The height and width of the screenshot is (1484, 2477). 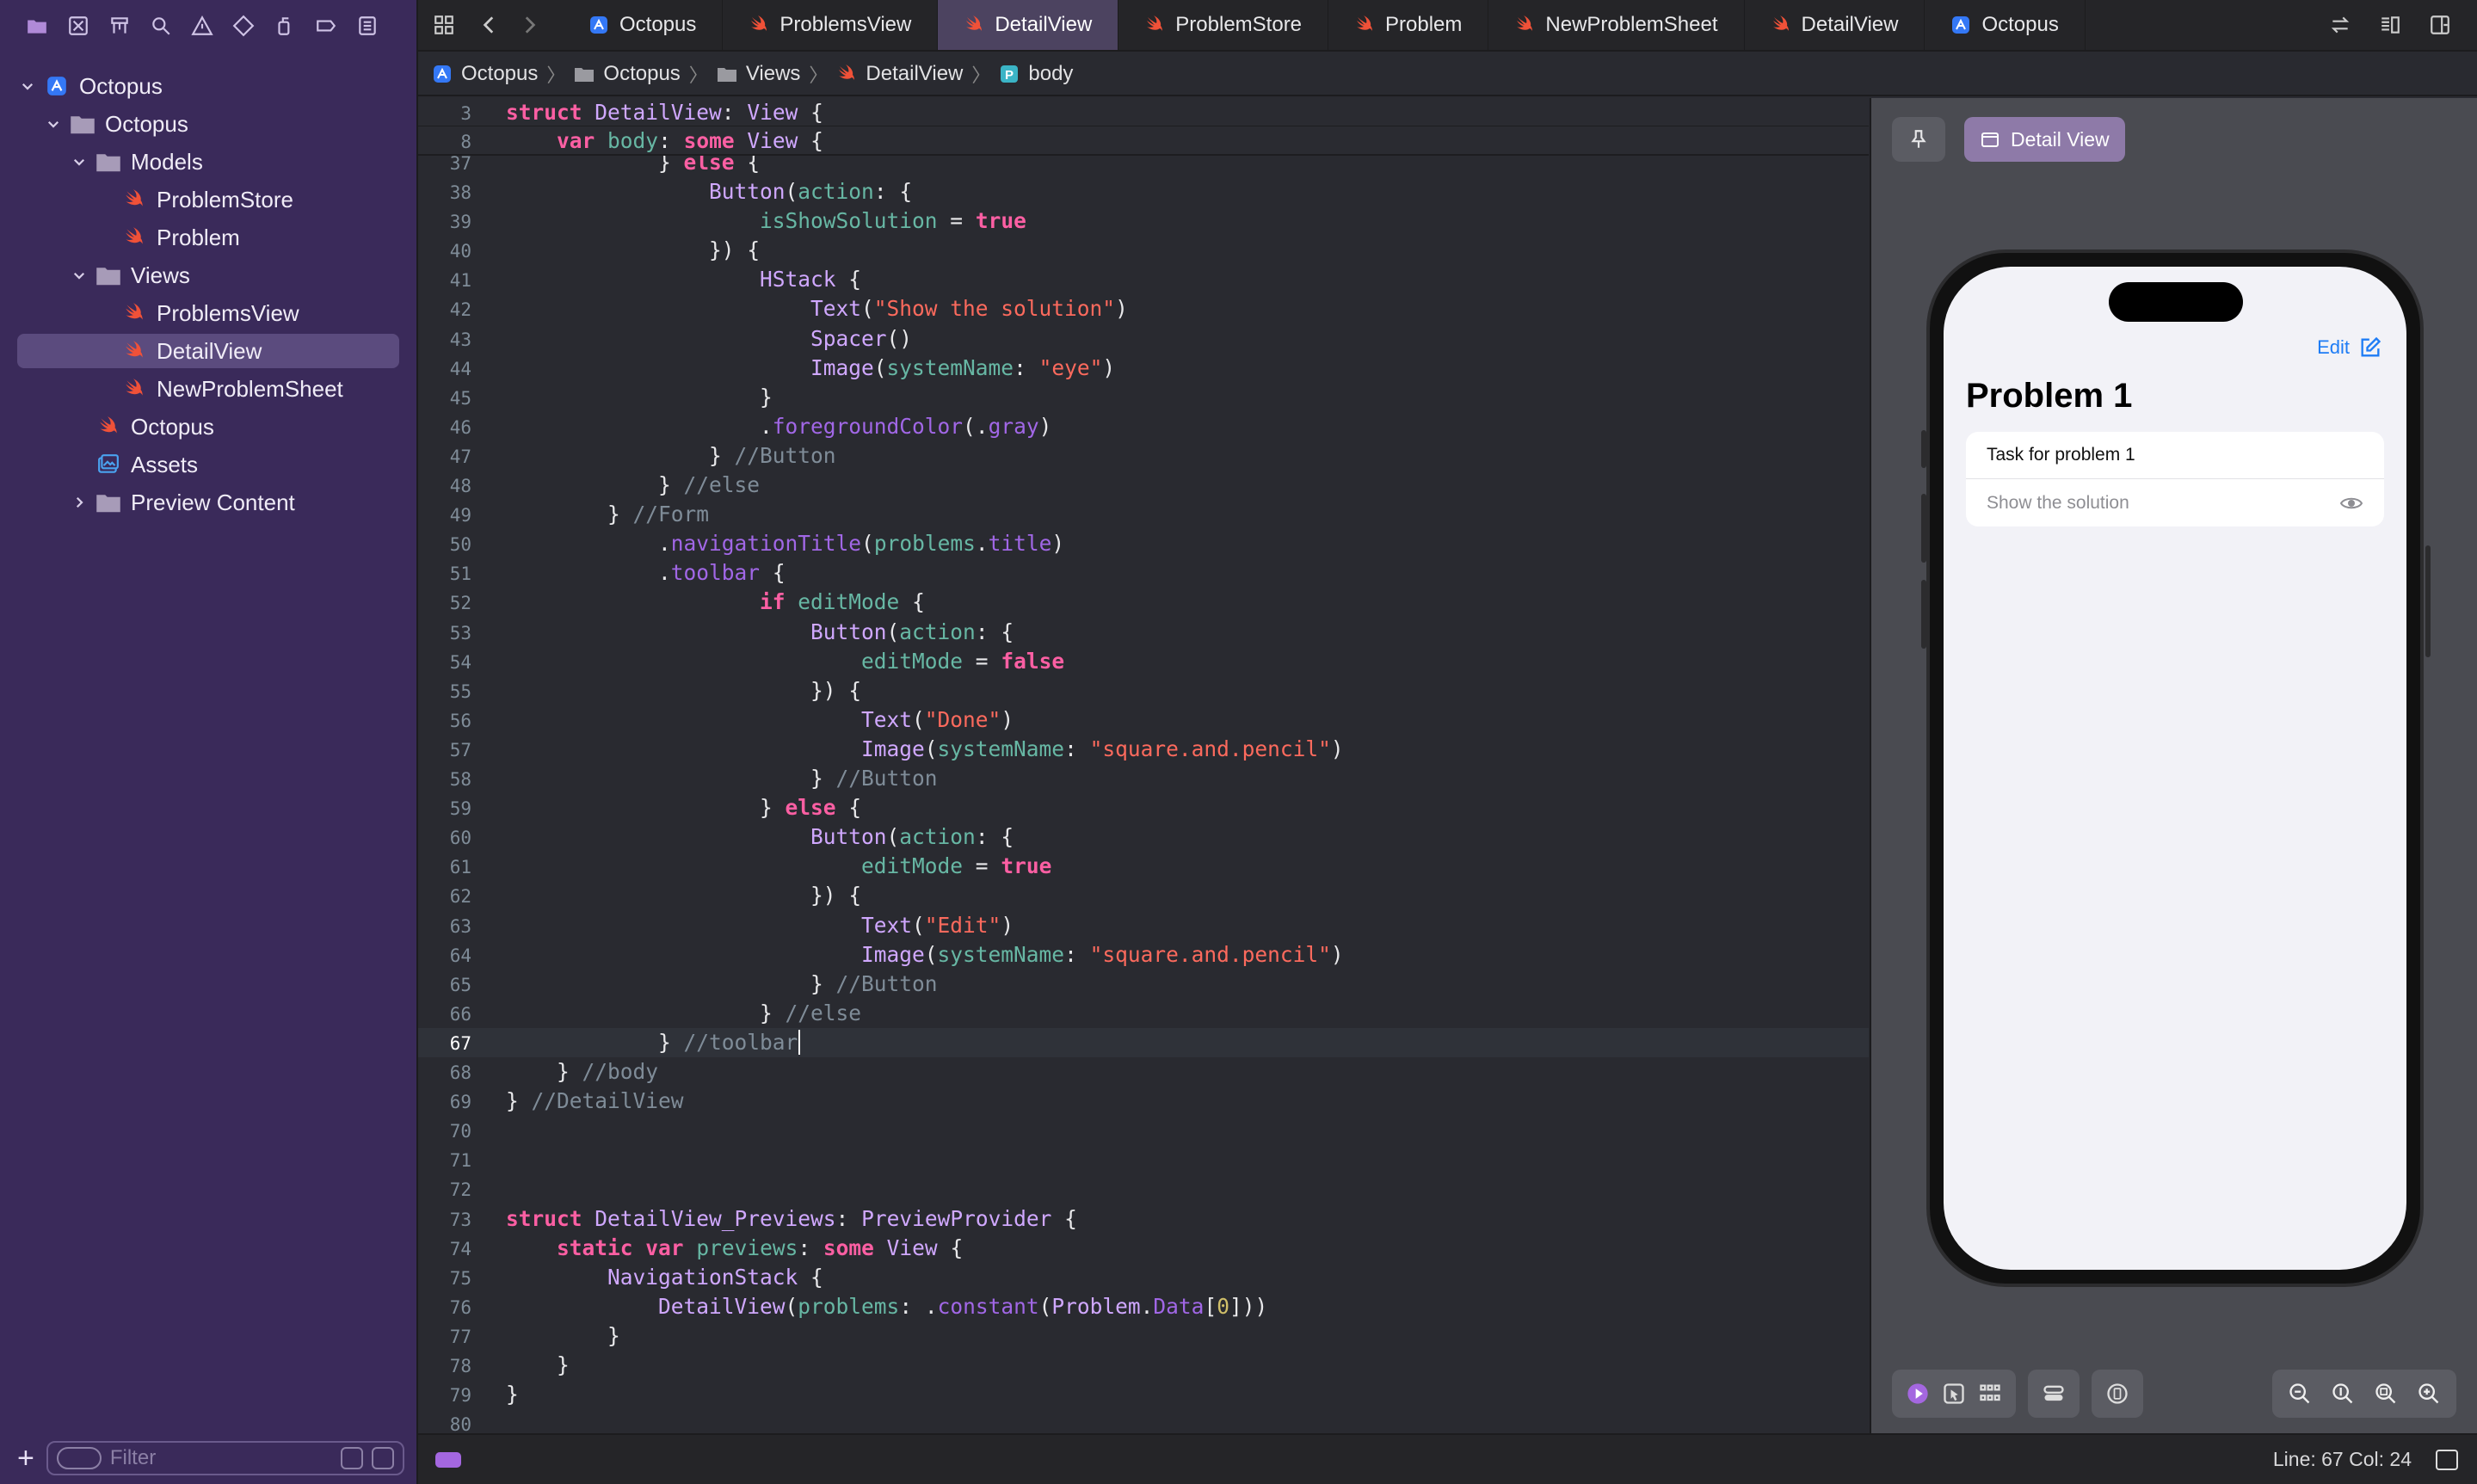 I want to click on code-line: 41 HStack {, so click(x=1143, y=279).